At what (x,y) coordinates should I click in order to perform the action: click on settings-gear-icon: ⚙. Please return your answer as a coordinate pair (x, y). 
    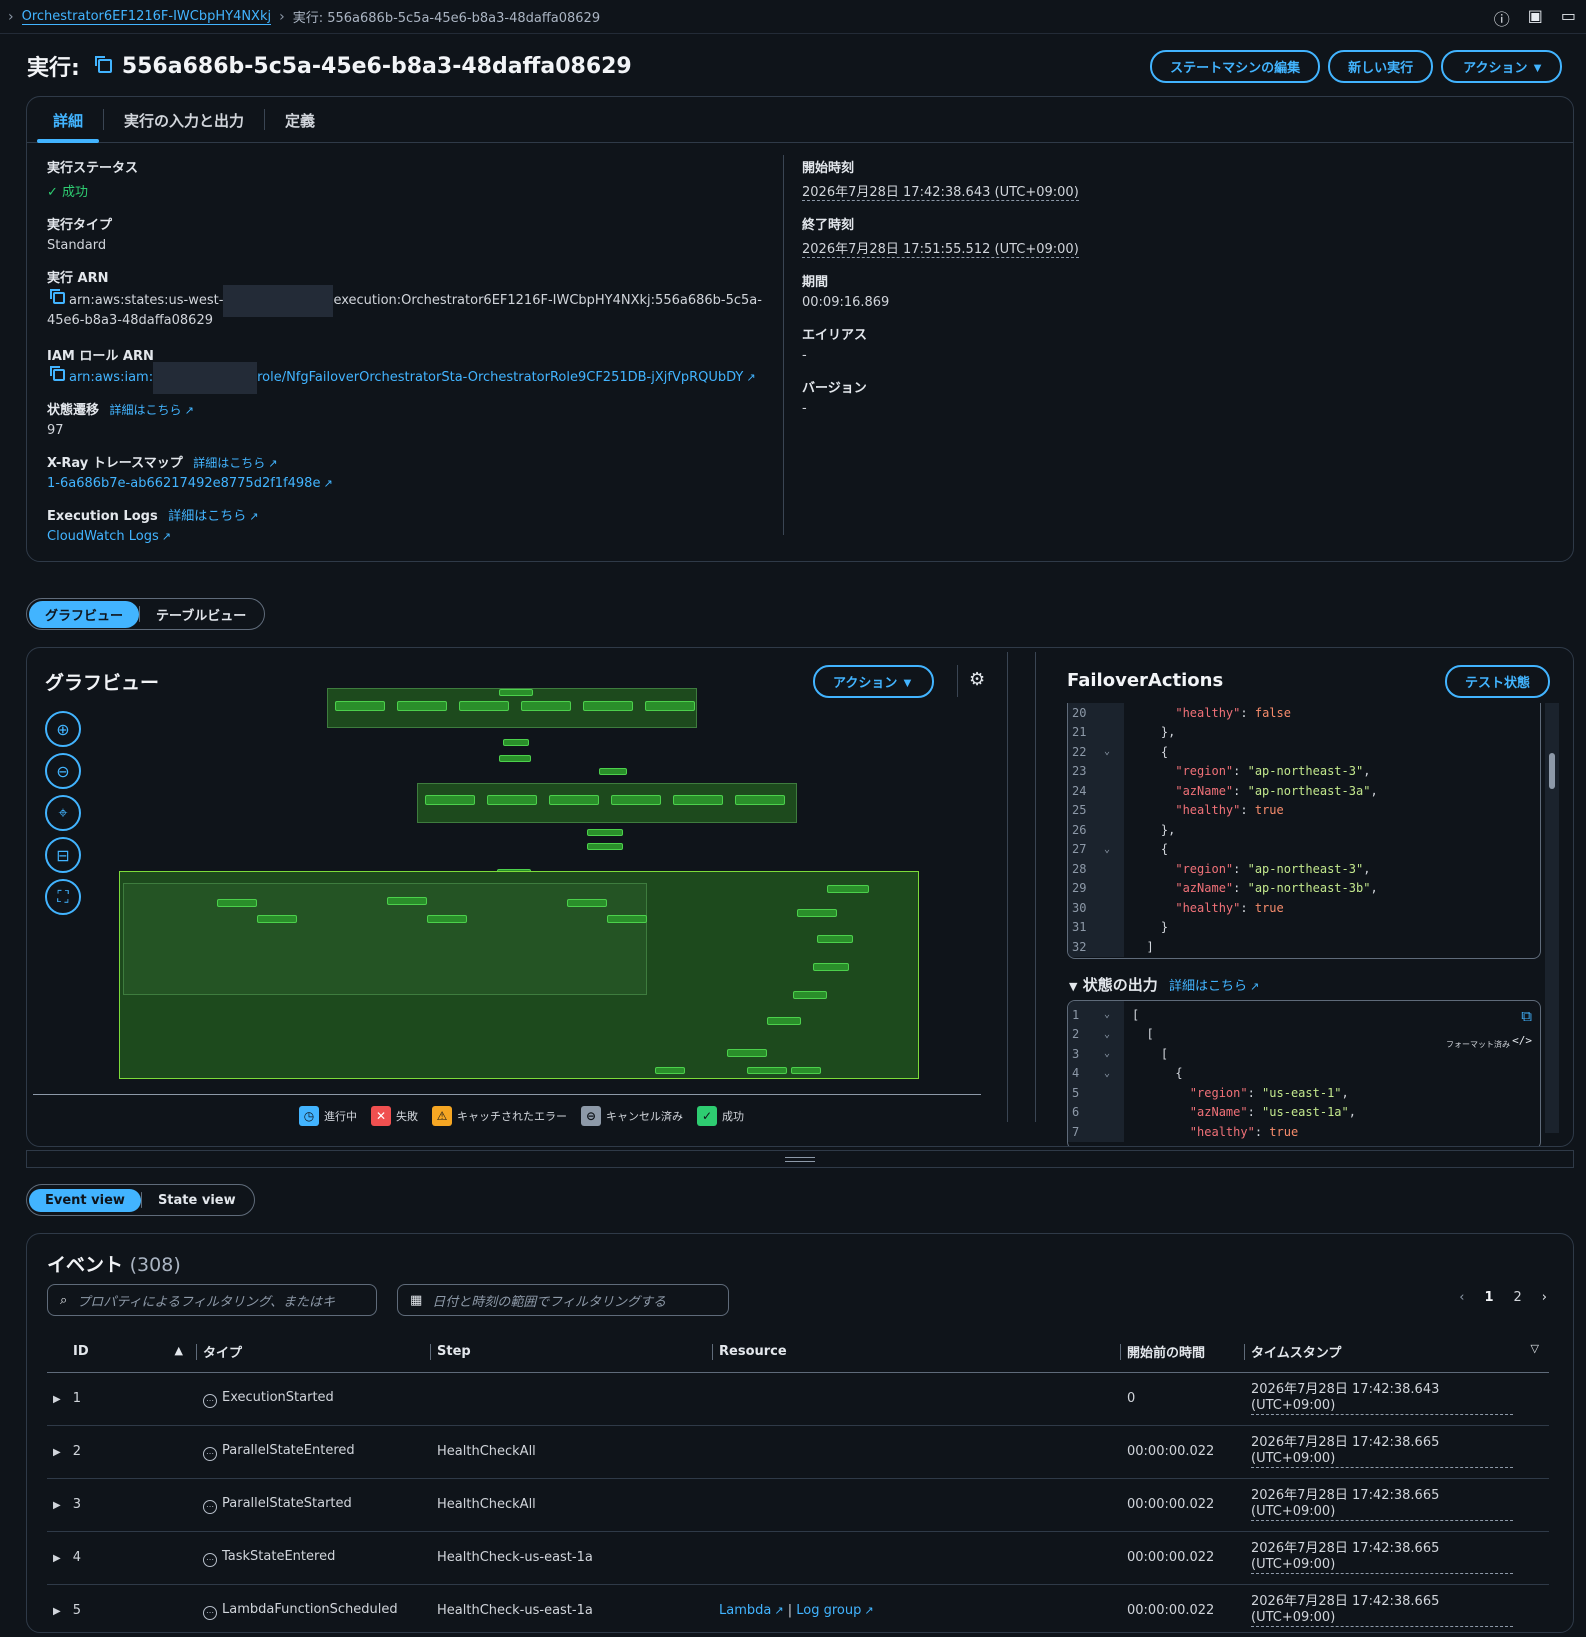
    Looking at the image, I should click on (977, 679).